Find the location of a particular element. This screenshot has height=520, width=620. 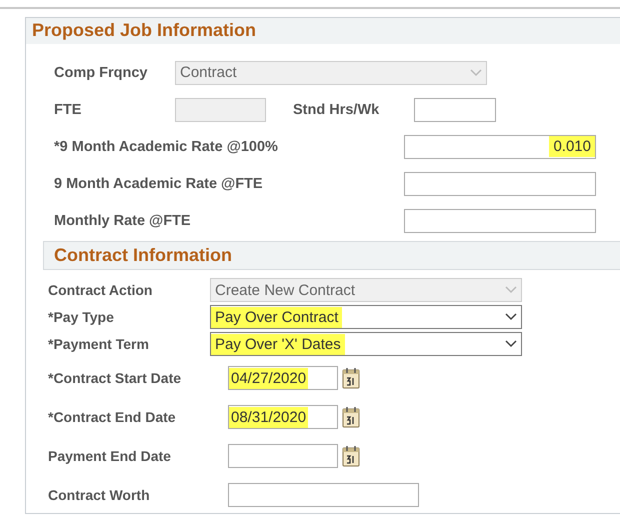

field-label: 9 Month Academic Rate @FTE is located at coordinates (159, 184).